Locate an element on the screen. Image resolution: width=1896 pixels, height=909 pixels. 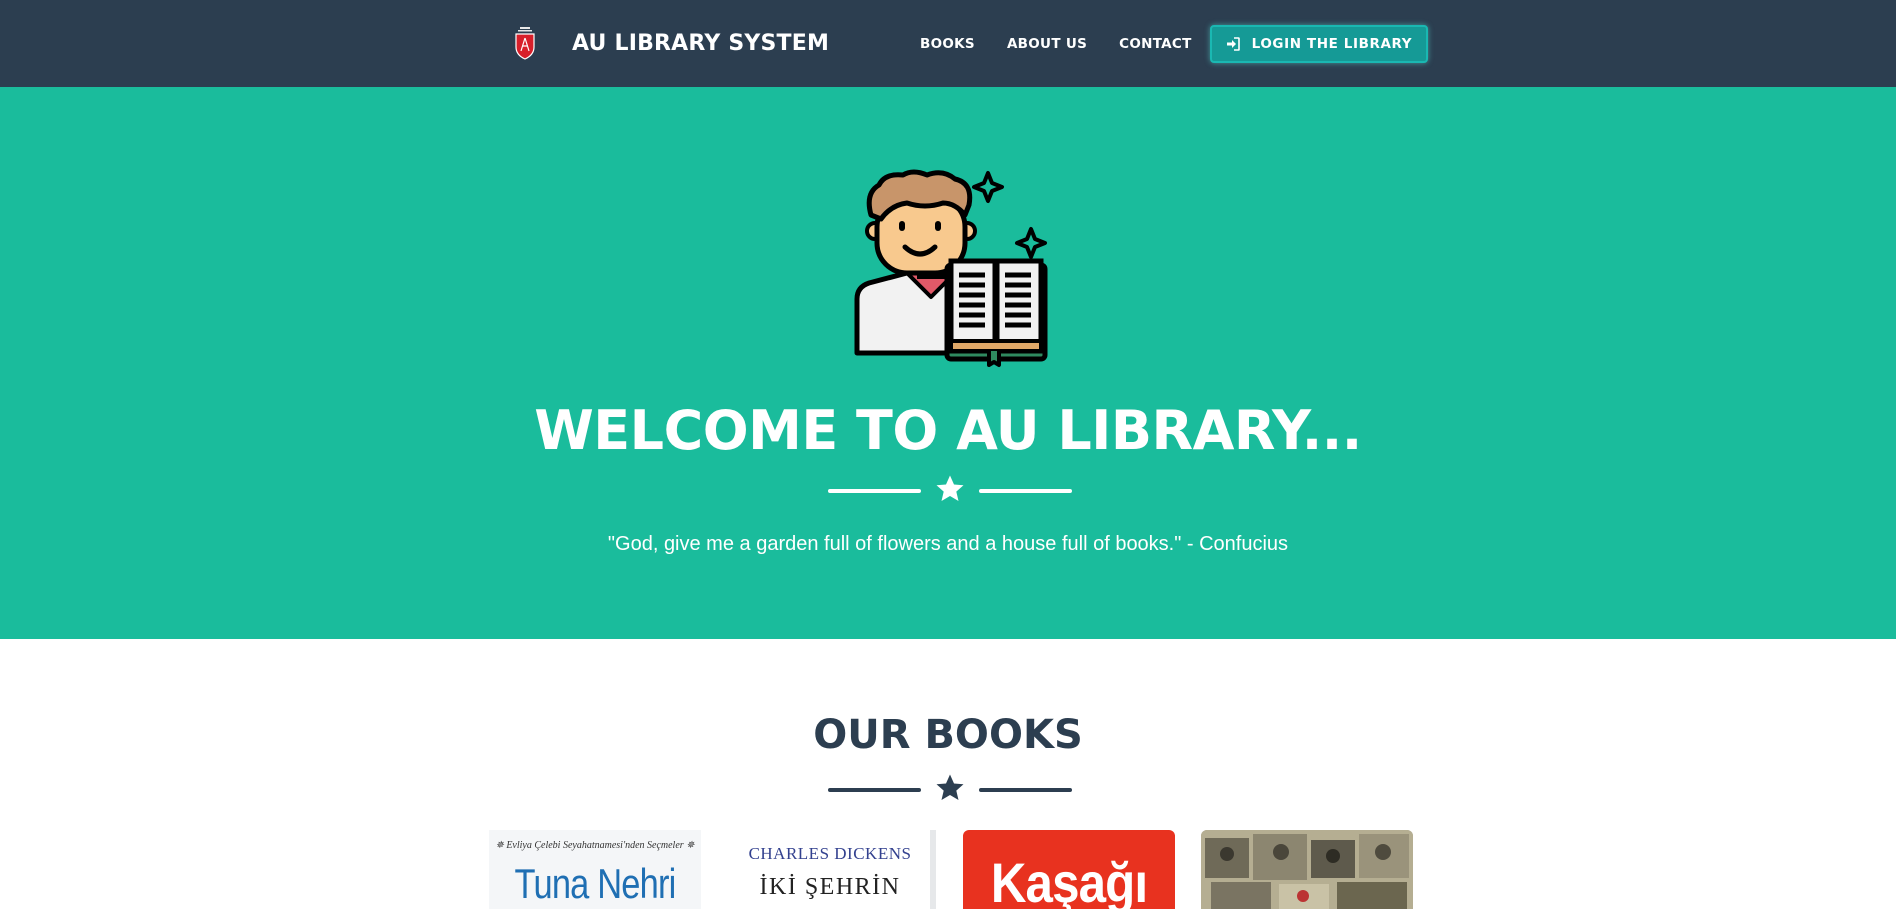
university-logo-icon is located at coordinates (525, 43).